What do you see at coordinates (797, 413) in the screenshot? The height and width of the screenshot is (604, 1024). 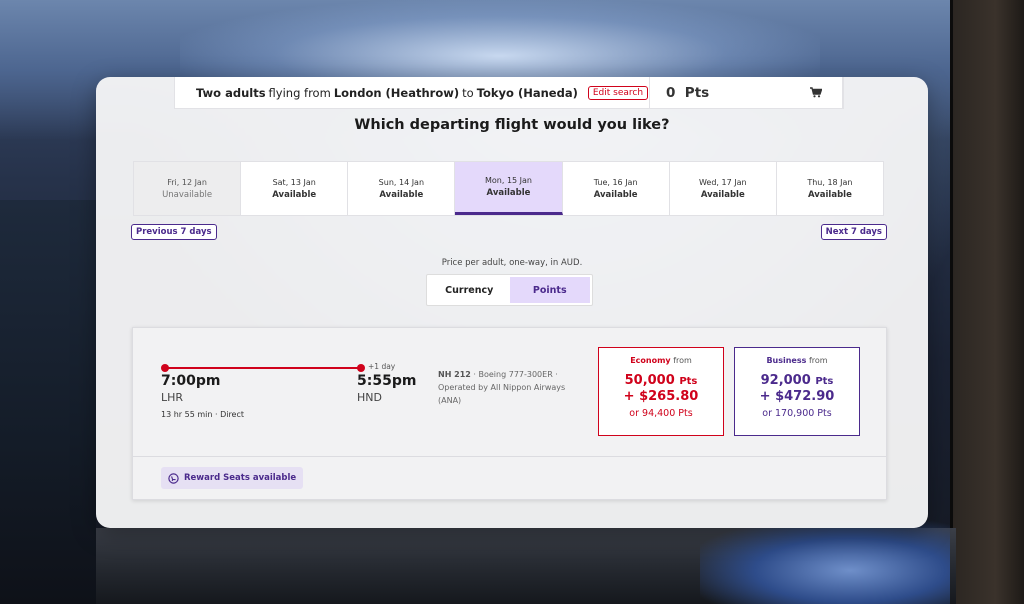 I see `business-fare-alt: or 170,900 Pts` at bounding box center [797, 413].